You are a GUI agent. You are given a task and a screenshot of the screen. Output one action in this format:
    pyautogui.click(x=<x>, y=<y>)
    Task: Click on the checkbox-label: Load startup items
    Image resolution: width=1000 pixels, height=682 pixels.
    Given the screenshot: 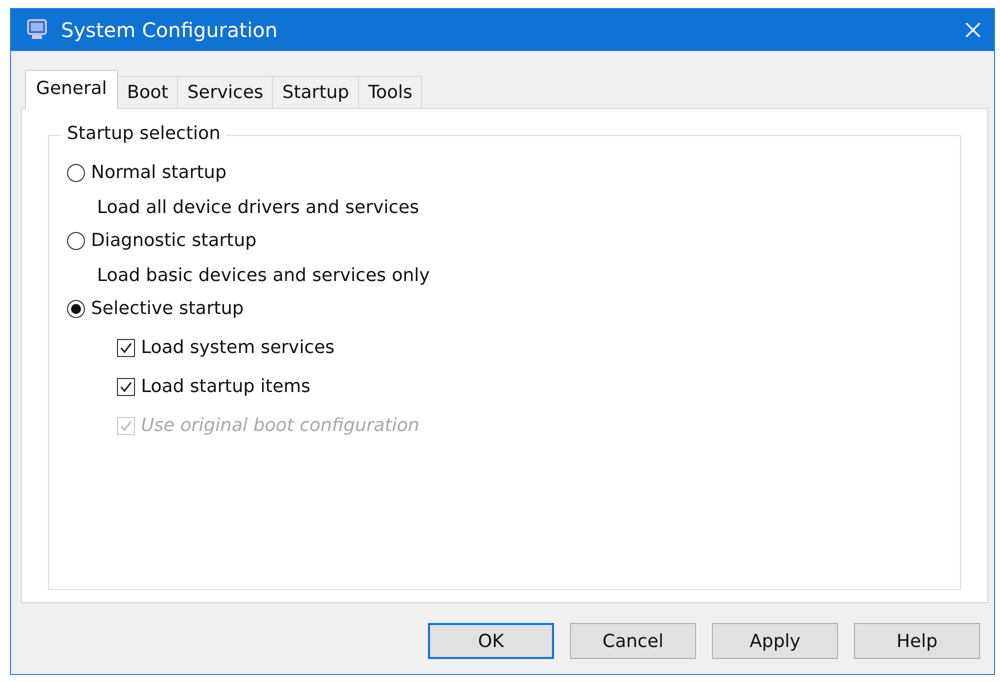 What is the action you would take?
    pyautogui.click(x=225, y=386)
    